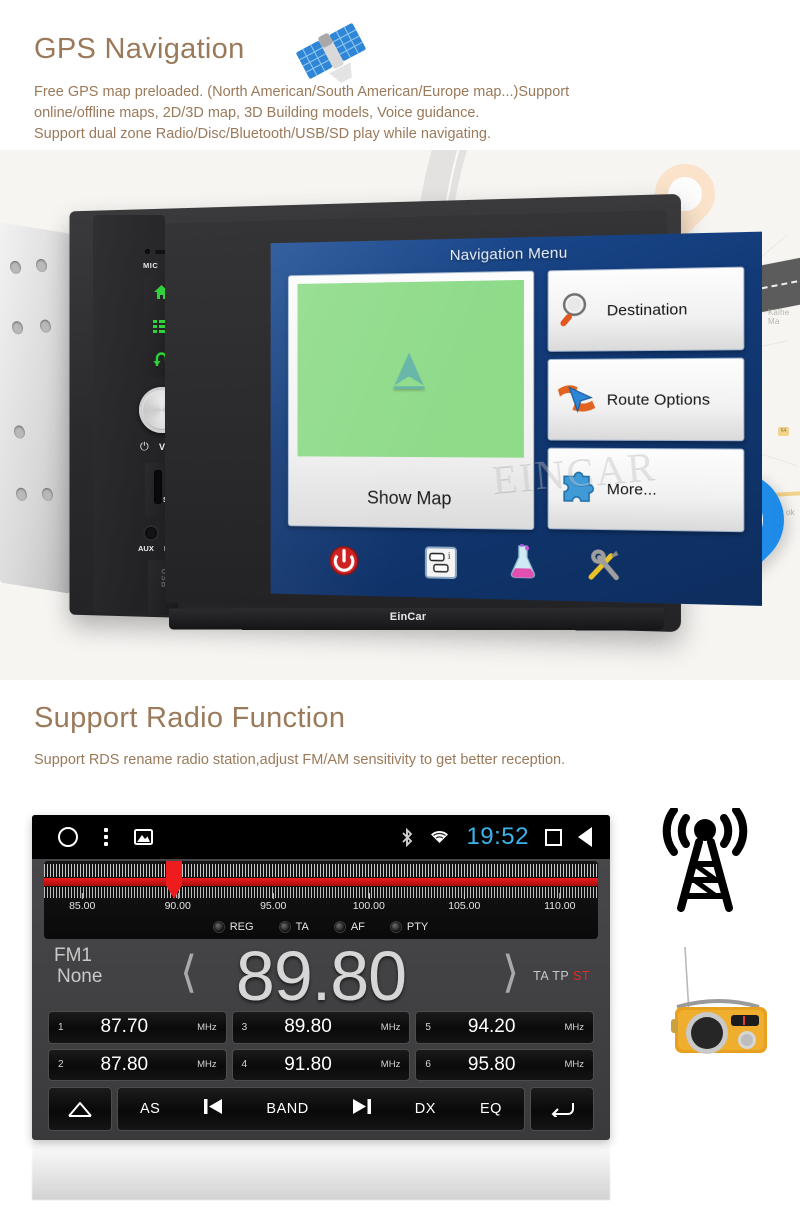 This screenshot has height=1225, width=800. Describe the element at coordinates (349, 927) in the screenshot. I see `rds-toggle-af: AF` at that location.